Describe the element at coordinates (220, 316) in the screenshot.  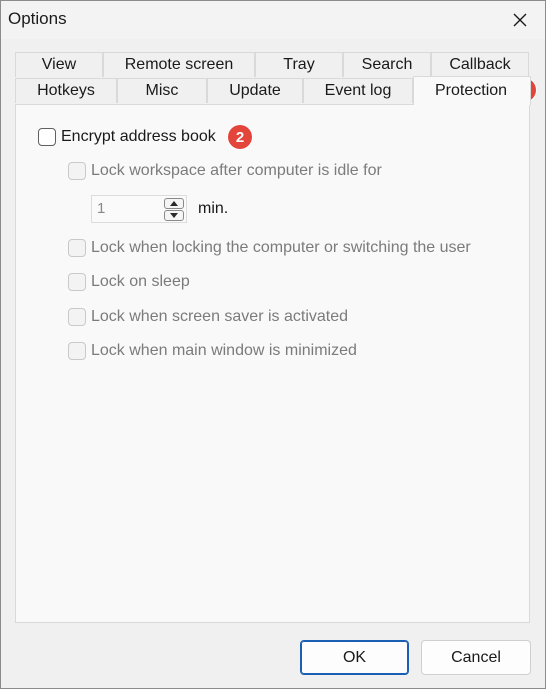
I see `lock-screensaver-label: Lock when screen saver is activated` at that location.